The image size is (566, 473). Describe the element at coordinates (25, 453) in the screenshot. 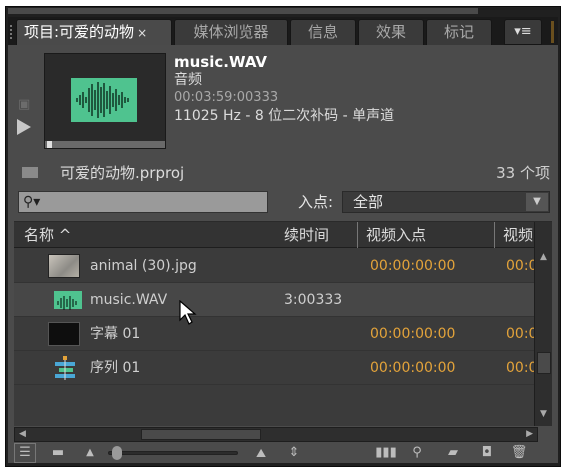

I see `list-view-icon: ☰` at that location.